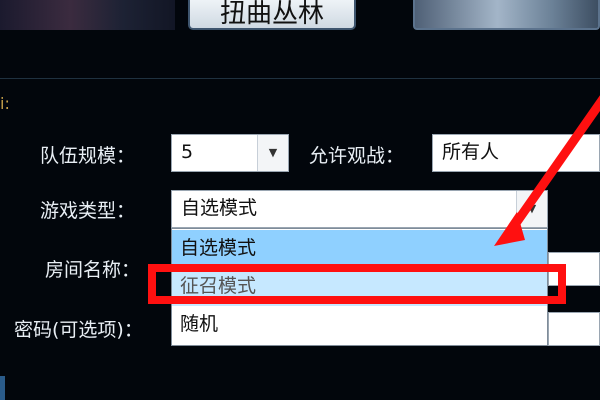  What do you see at coordinates (574, 269) in the screenshot?
I see `room-name-input` at bounding box center [574, 269].